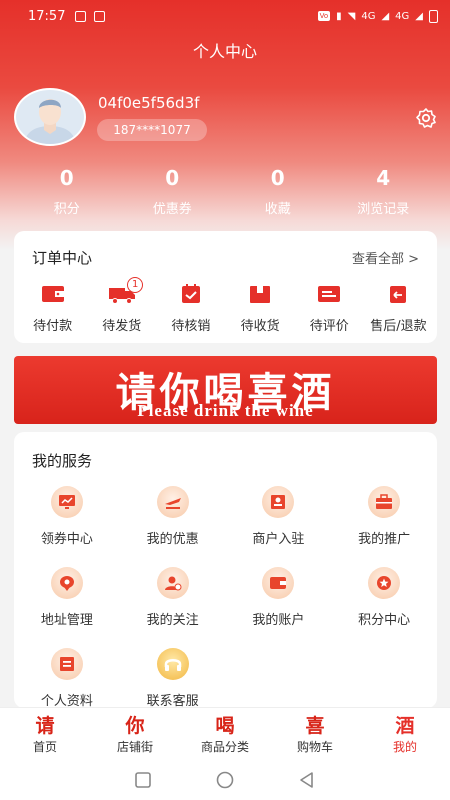  I want to click on system-navigation-bar, so click(225, 780).